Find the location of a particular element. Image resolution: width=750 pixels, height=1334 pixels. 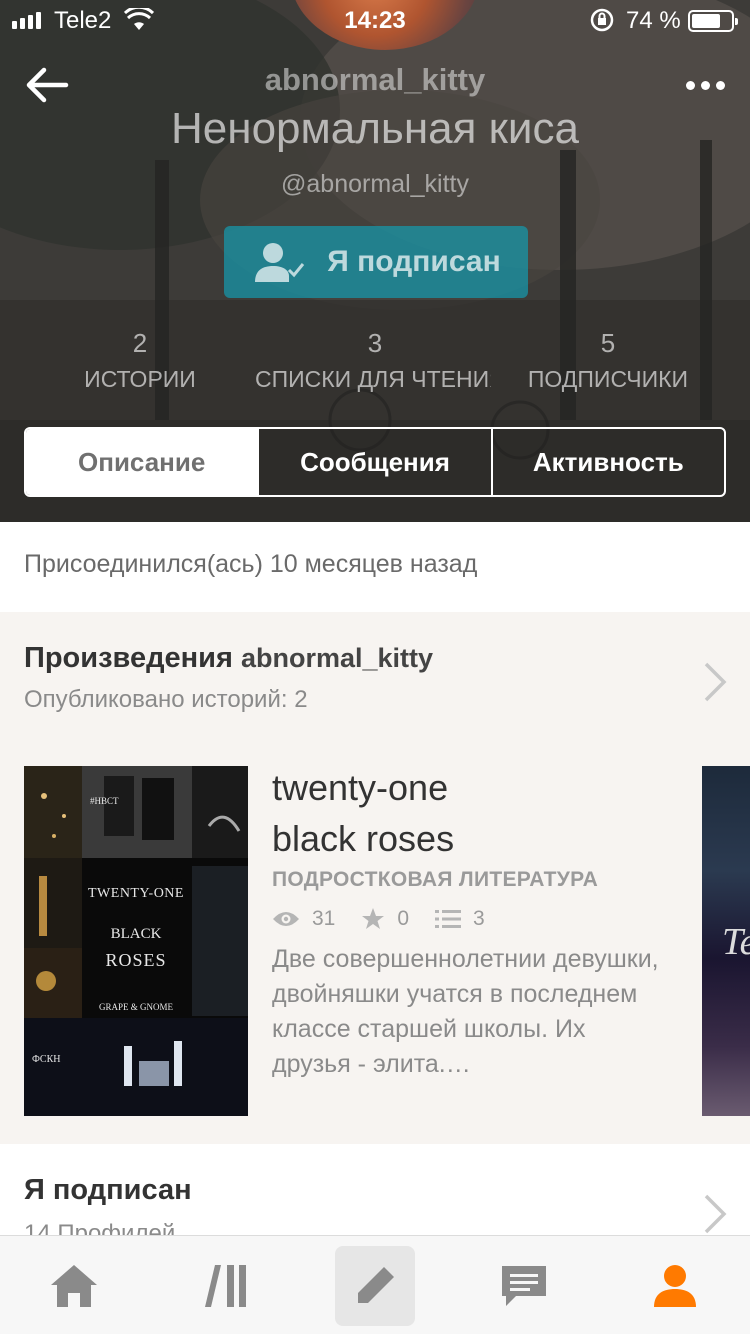

following-button: Я подписан is located at coordinates (376, 262).